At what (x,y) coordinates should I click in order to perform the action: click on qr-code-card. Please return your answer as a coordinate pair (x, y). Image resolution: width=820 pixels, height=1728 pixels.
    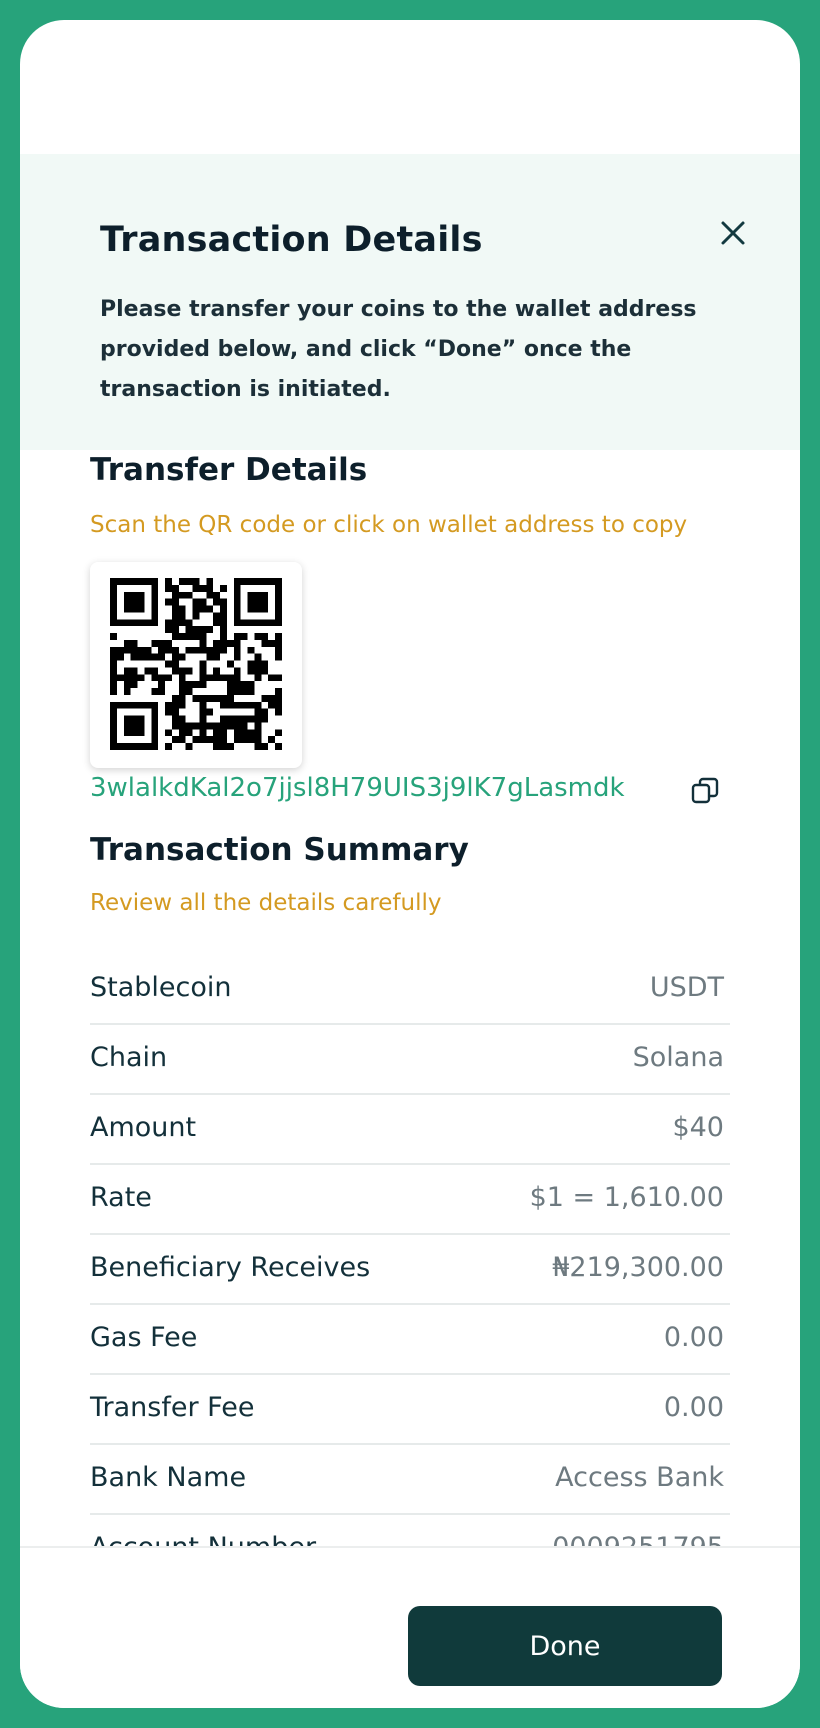
    Looking at the image, I should click on (196, 665).